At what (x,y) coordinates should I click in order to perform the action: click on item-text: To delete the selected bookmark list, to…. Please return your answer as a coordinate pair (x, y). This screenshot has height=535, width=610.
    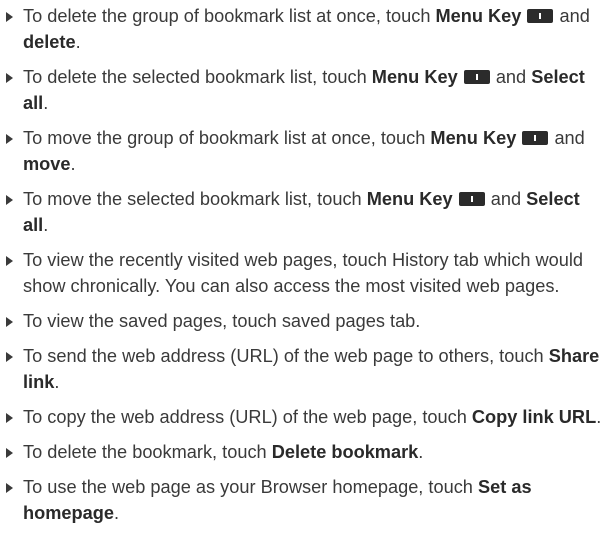
    Looking at the image, I should click on (197, 77).